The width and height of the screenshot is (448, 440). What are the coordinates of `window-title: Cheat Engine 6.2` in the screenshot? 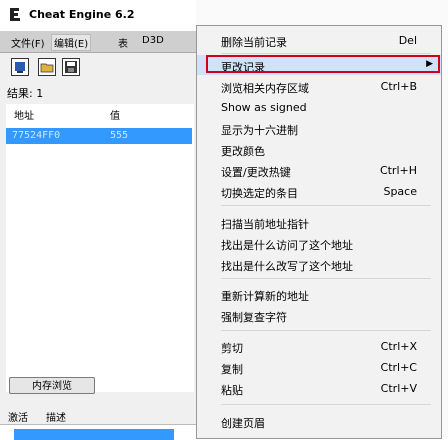 It's located at (82, 14).